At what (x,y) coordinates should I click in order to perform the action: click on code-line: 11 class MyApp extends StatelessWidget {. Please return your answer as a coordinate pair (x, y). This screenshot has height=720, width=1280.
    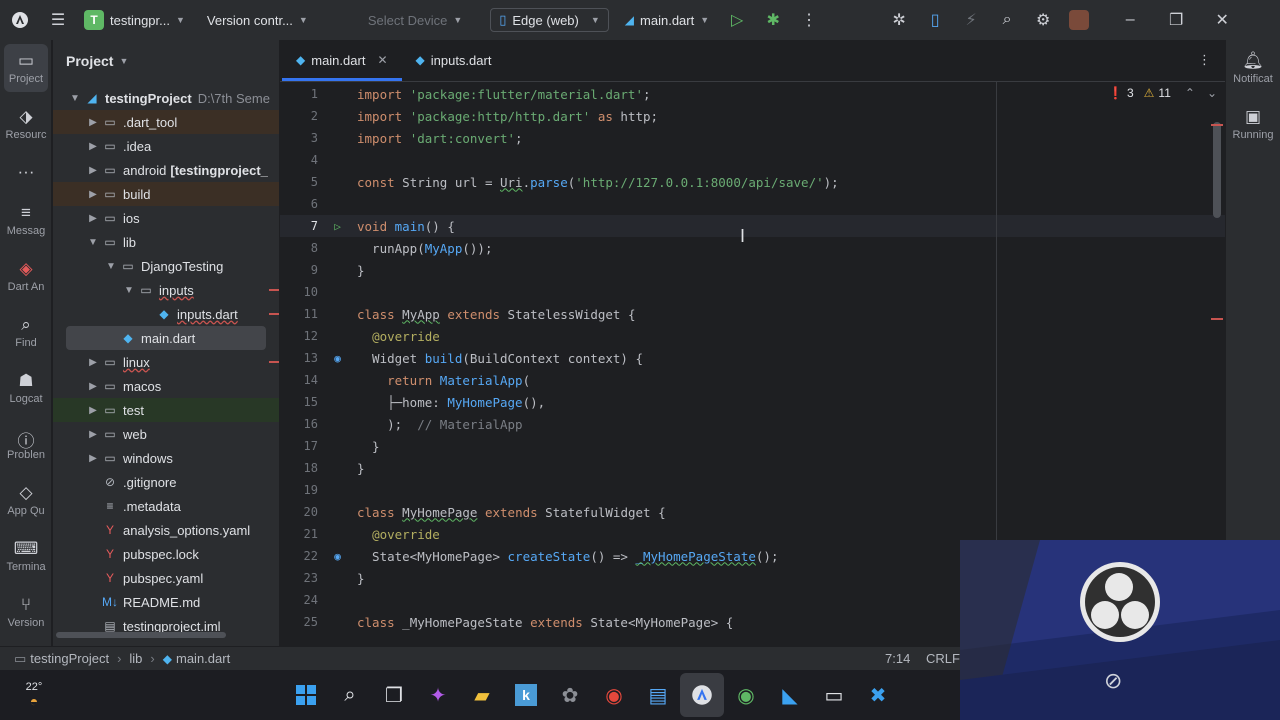
    Looking at the image, I should click on (752, 314).